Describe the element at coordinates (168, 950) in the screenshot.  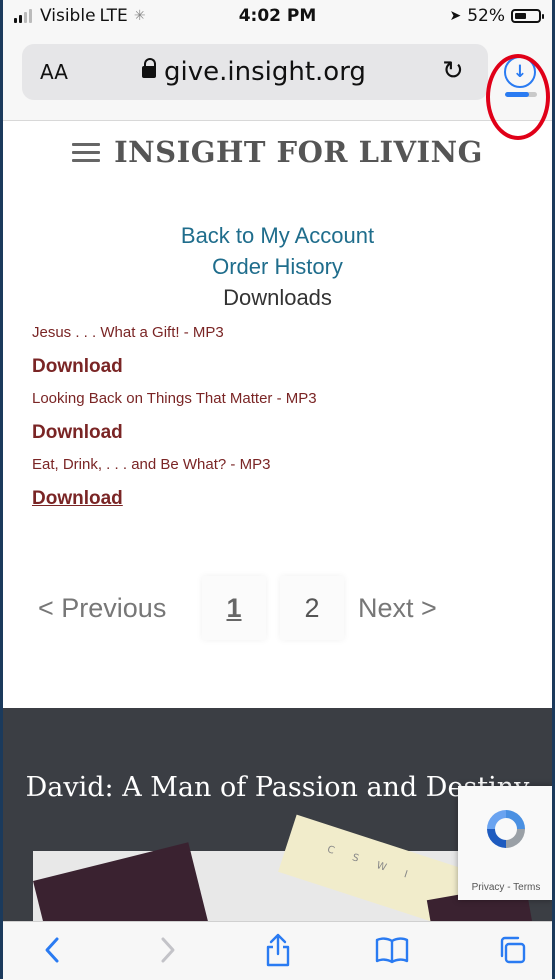
I see `forward-arrow-icon` at that location.